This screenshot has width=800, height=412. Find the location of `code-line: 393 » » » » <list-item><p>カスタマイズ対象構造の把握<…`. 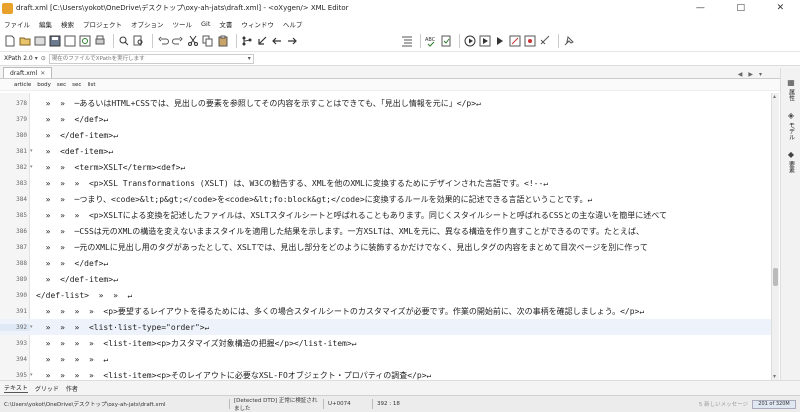

code-line: 393 » » » » <list-item><p>カスタマイズ対象構造の把握<… is located at coordinates (385, 343).